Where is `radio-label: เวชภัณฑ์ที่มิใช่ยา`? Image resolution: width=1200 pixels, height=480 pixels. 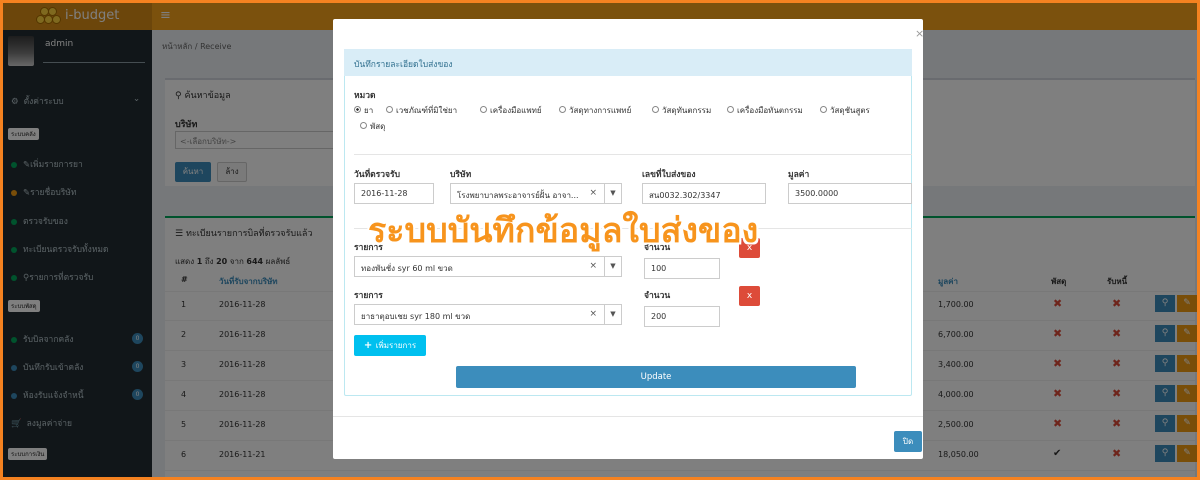 radio-label: เวชภัณฑ์ที่มิใช่ยา is located at coordinates (427, 110).